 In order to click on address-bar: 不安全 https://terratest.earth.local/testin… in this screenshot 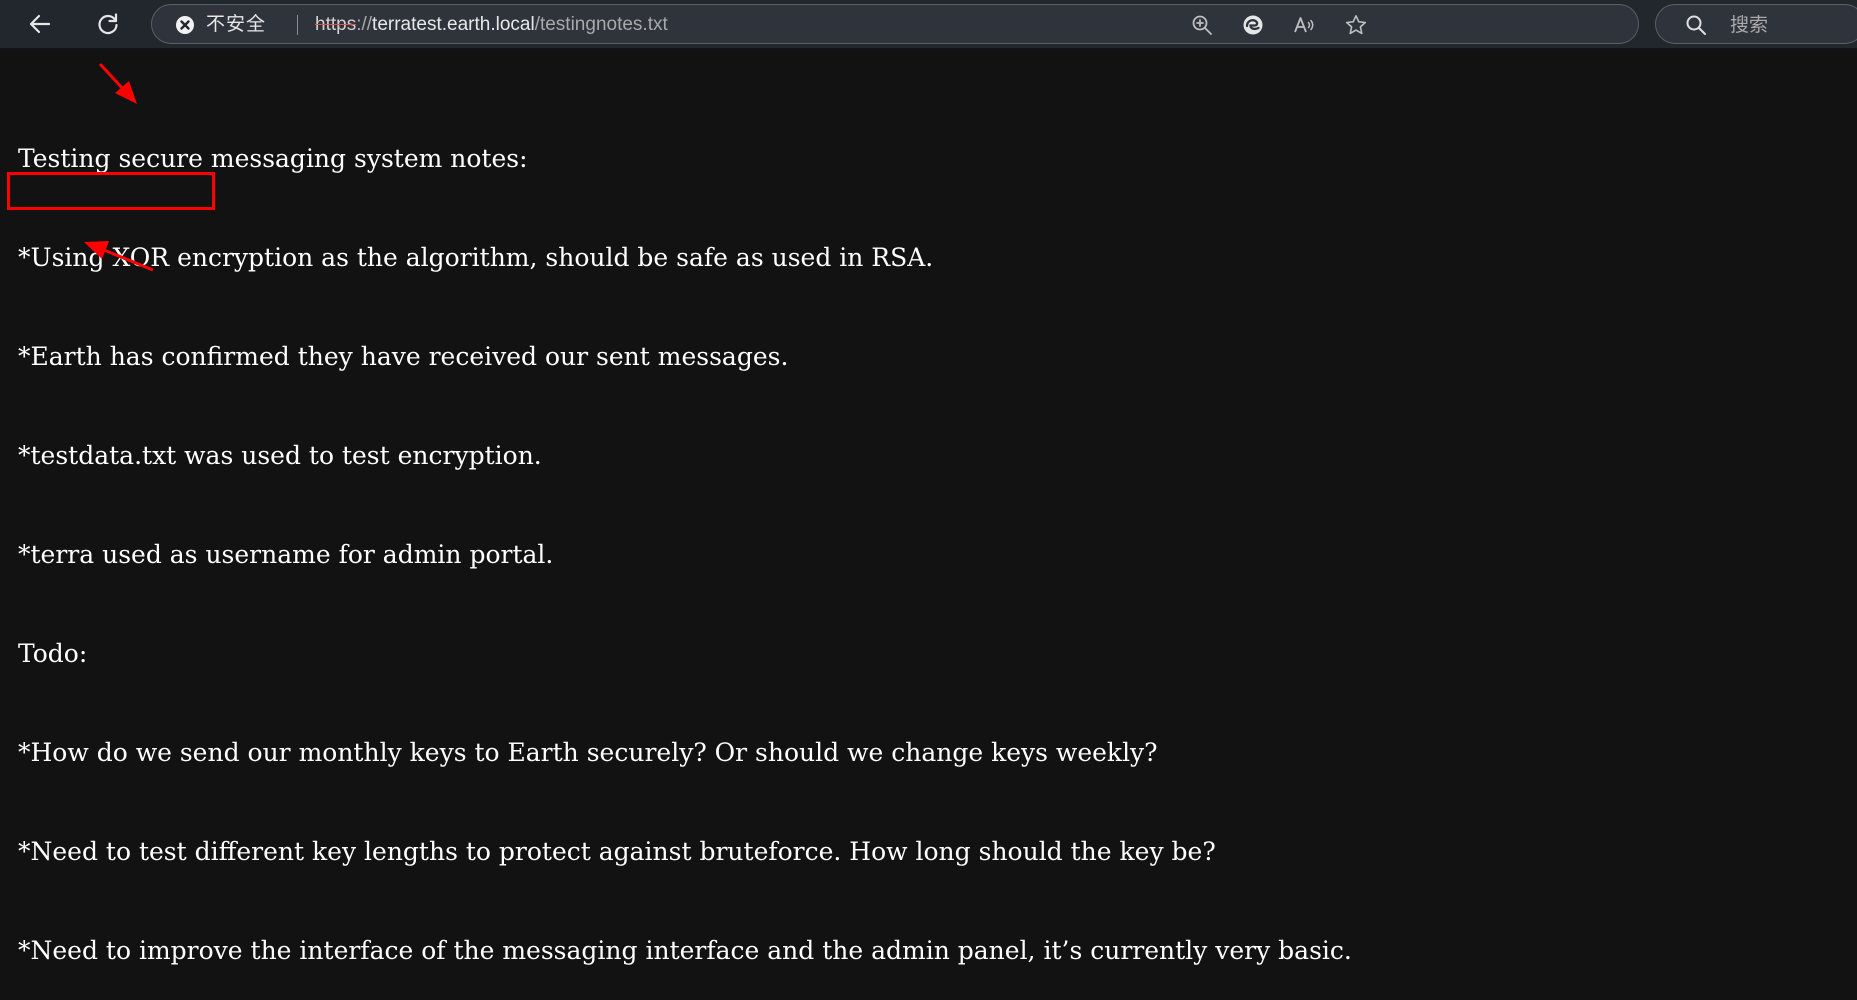, I will do `click(895, 24)`.